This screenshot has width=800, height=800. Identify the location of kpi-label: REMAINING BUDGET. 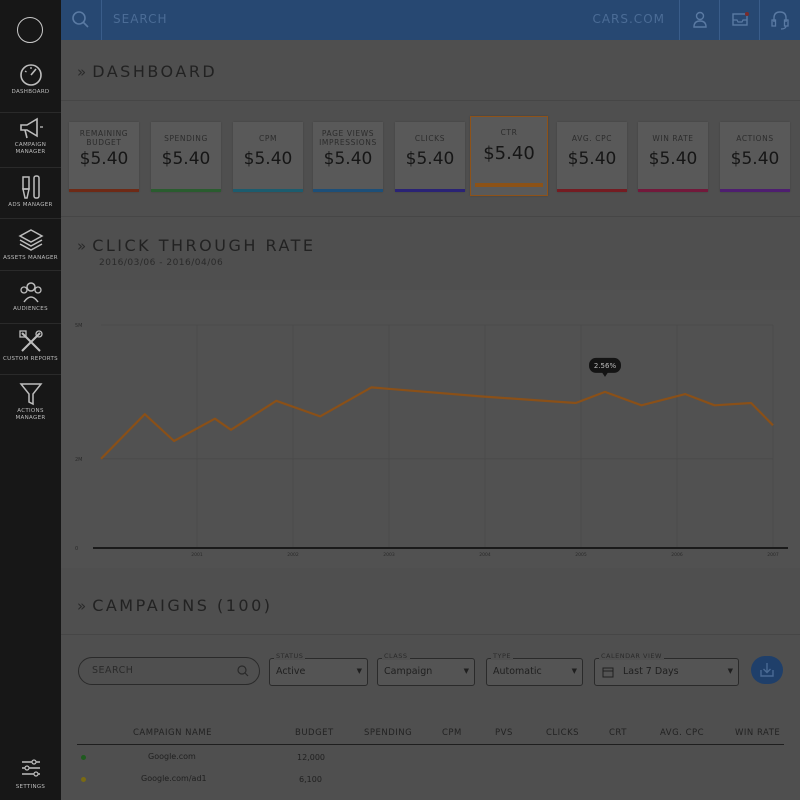
(104, 138).